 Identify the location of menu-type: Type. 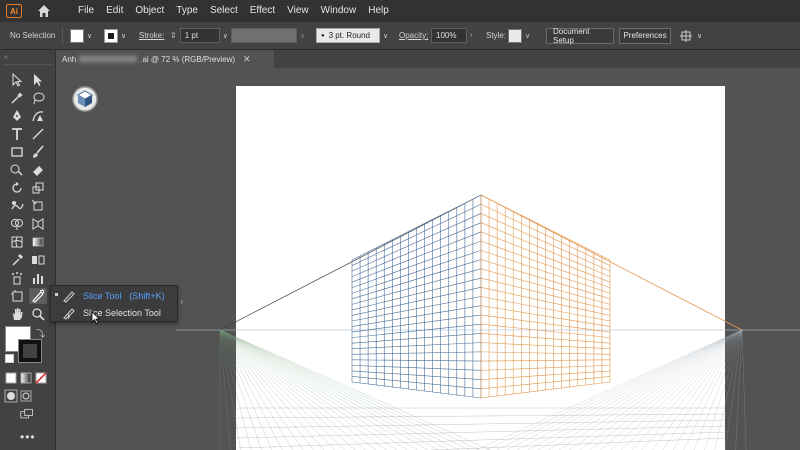
(187, 11).